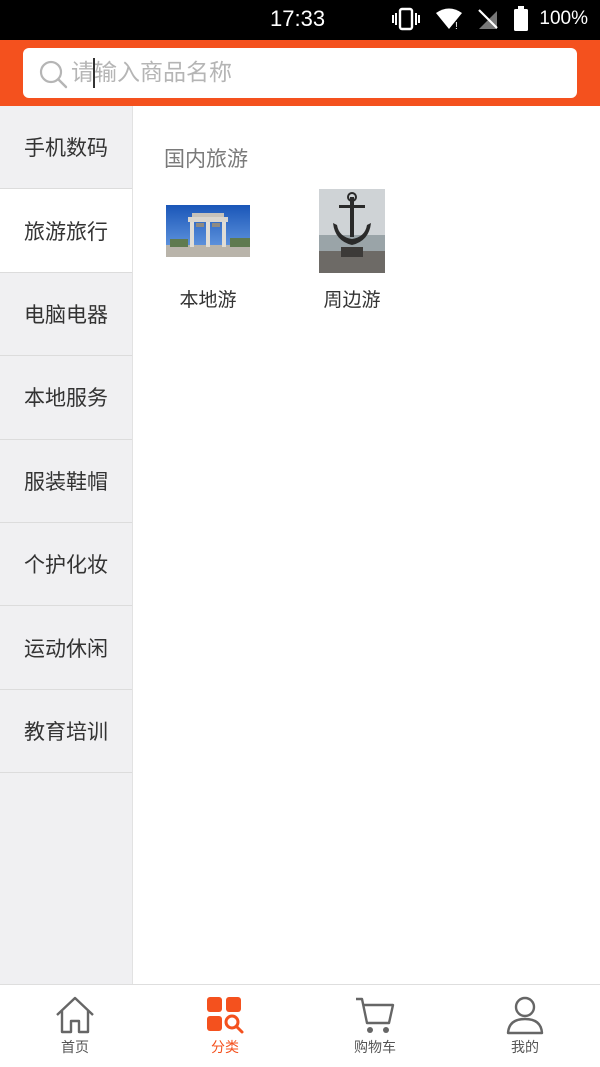 This screenshot has width=600, height=1067. I want to click on sidebar-item-label: 运动休闲, so click(66, 648).